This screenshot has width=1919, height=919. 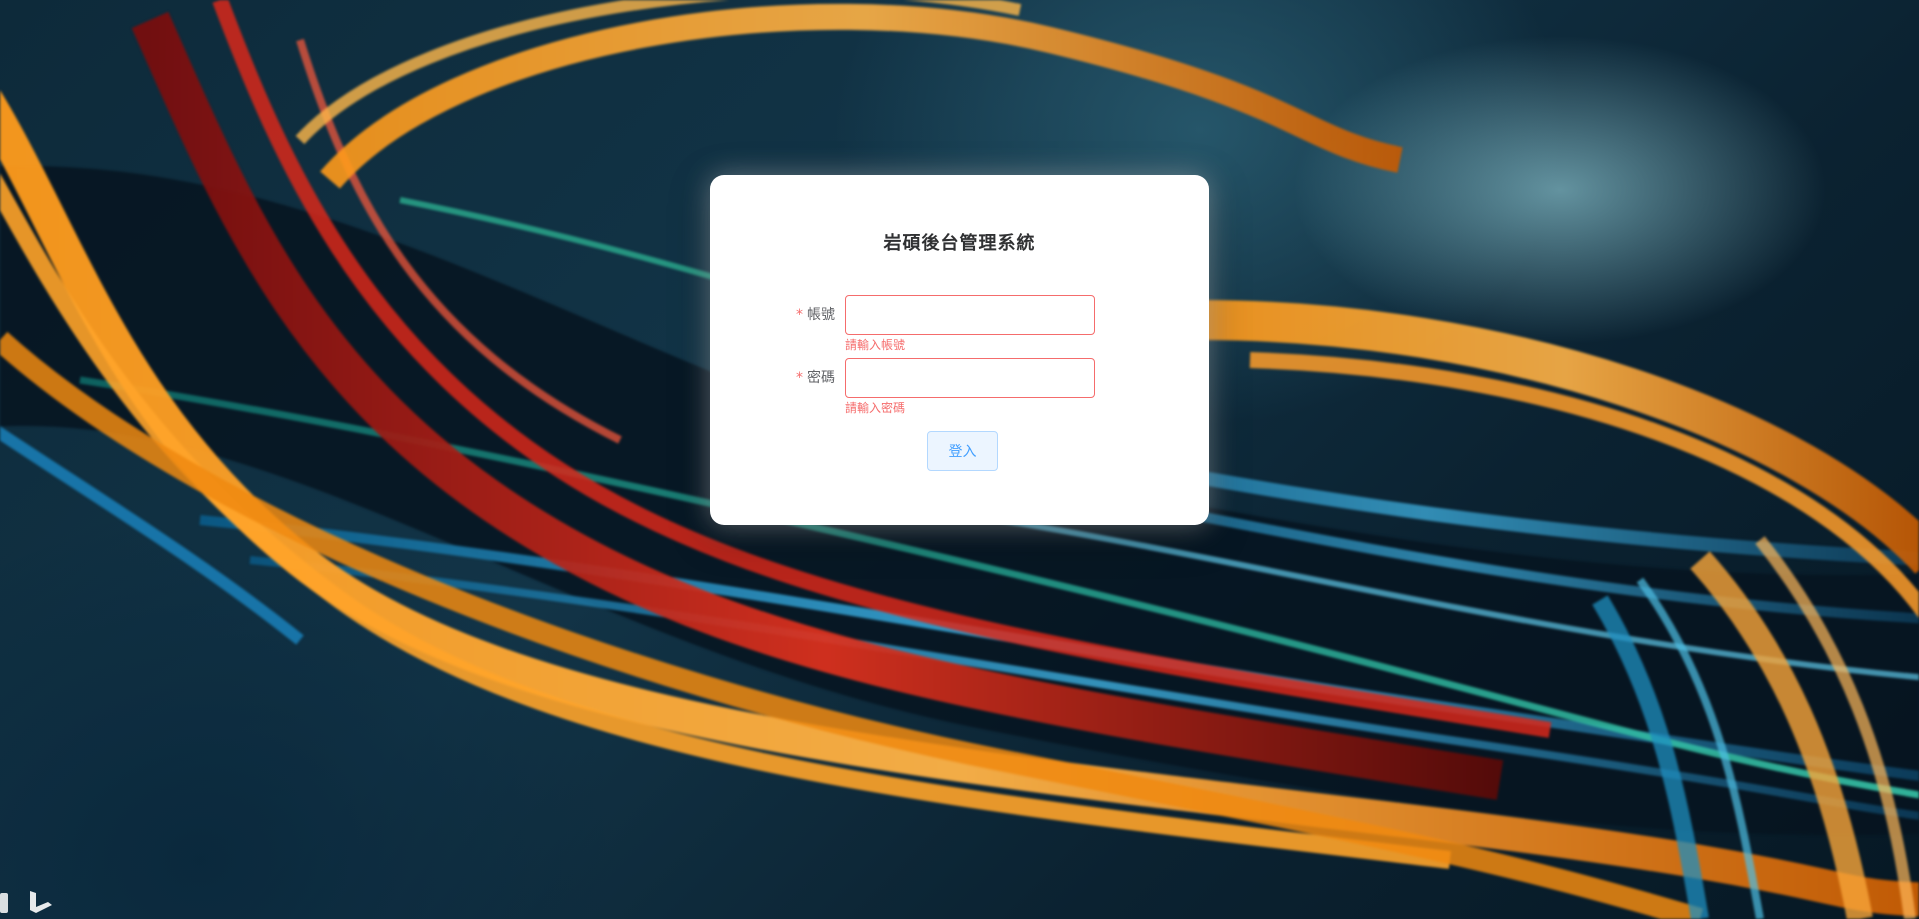 What do you see at coordinates (772, 378) in the screenshot?
I see `password-label: * 密碼` at bounding box center [772, 378].